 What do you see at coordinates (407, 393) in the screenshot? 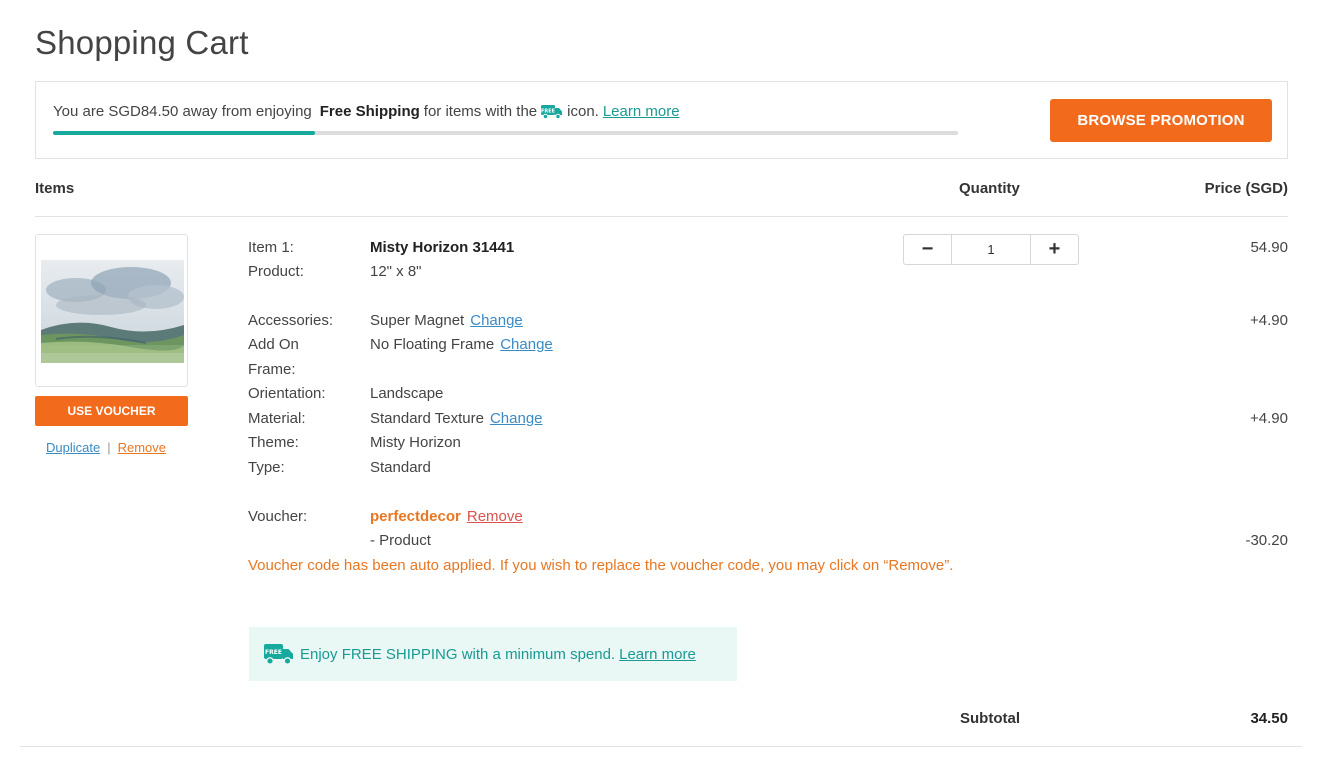
I see `orientation-value: Landscape` at bounding box center [407, 393].